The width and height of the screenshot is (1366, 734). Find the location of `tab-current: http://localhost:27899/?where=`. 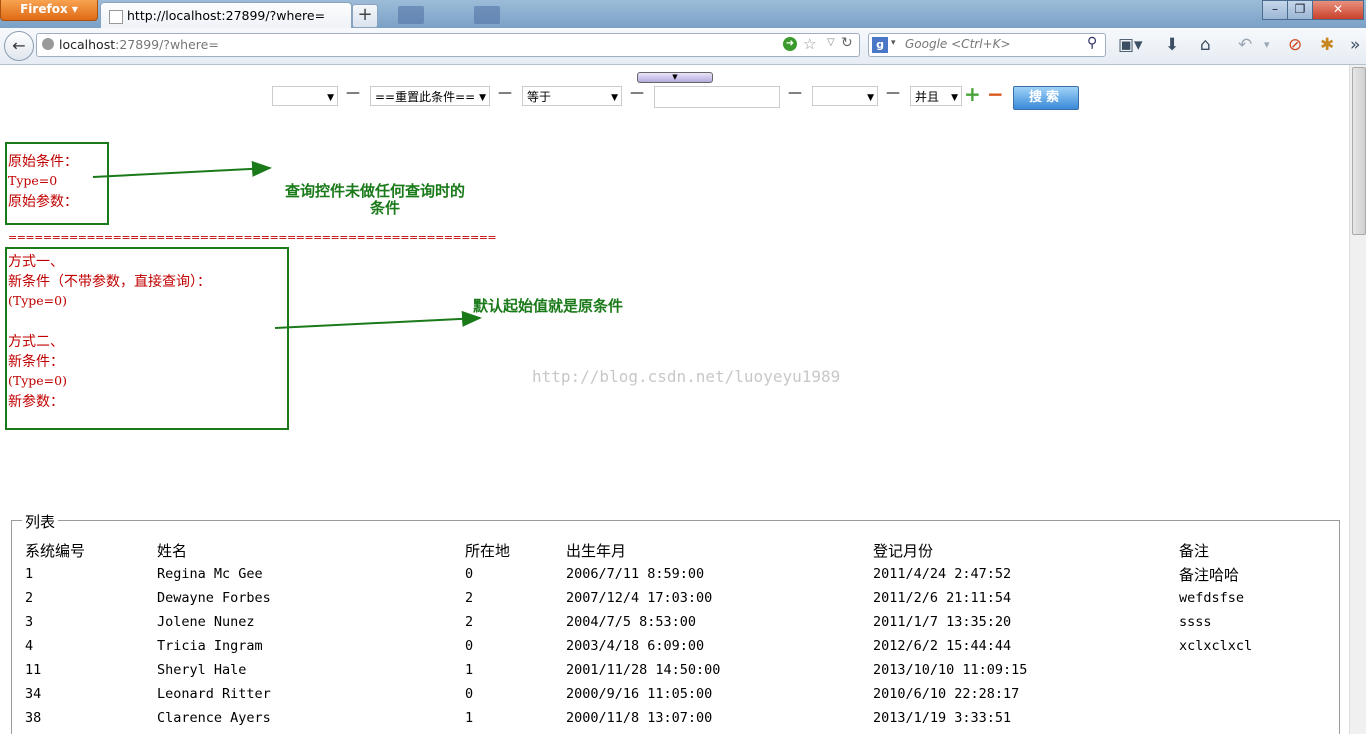

tab-current: http://localhost:27899/?where= is located at coordinates (226, 15).